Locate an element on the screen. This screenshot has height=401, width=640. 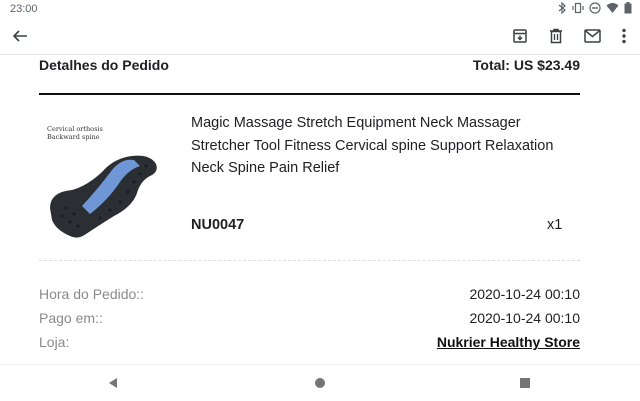
header-divider is located at coordinates (309, 94).